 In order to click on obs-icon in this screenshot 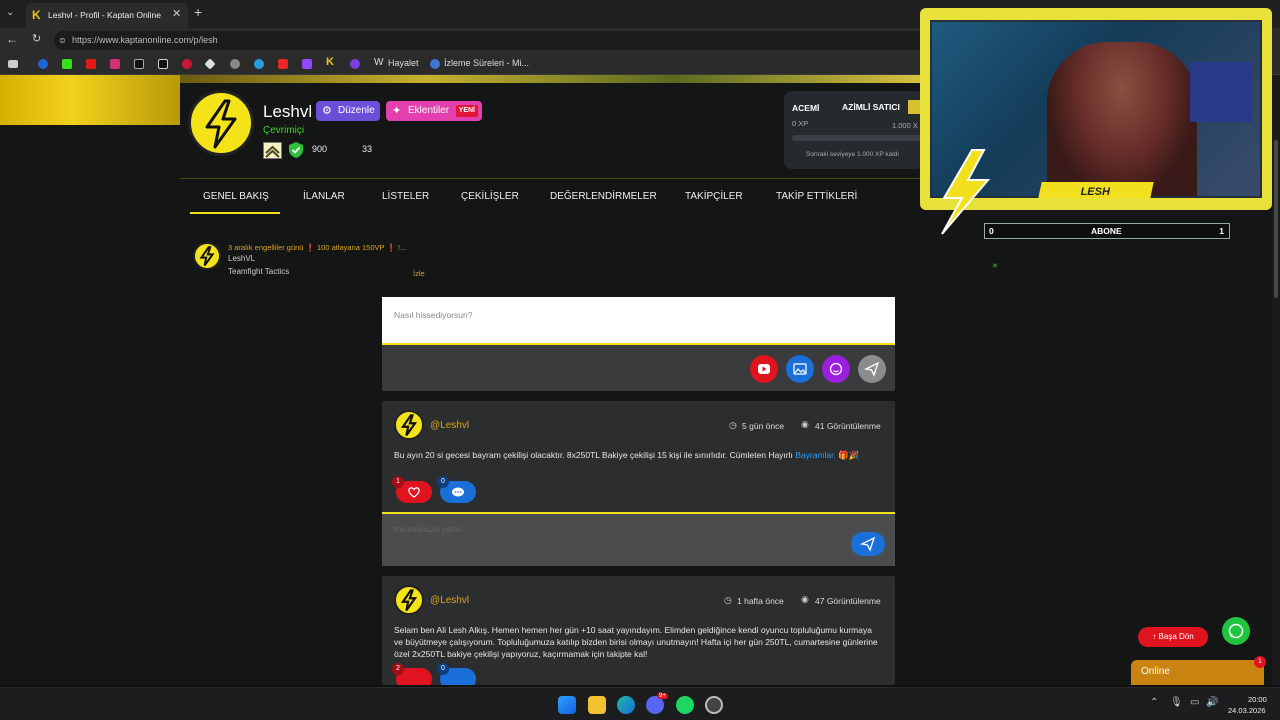, I will do `click(714, 705)`.